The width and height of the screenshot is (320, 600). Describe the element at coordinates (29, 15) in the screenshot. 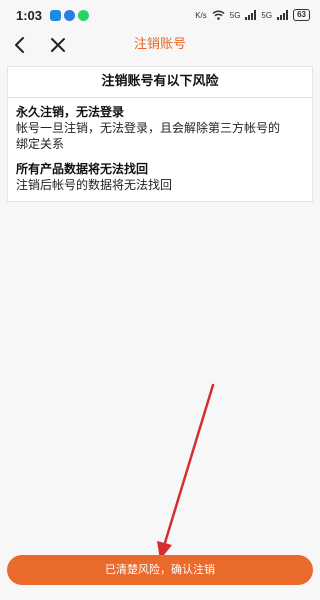

I see `status-time: 1:03` at that location.